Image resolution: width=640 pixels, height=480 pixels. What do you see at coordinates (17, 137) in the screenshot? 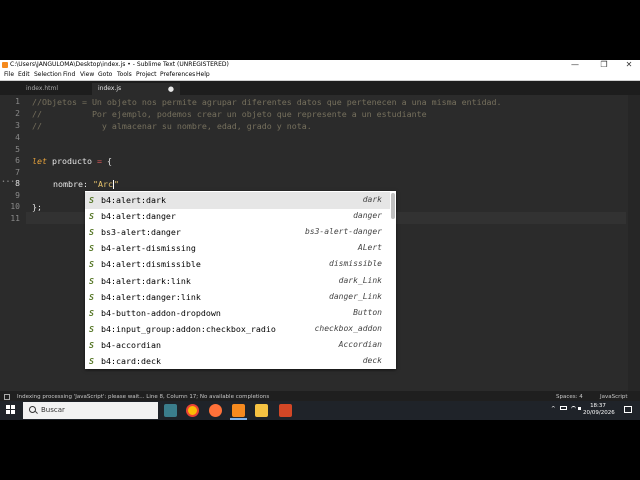
I see `line-number: 4` at bounding box center [17, 137].